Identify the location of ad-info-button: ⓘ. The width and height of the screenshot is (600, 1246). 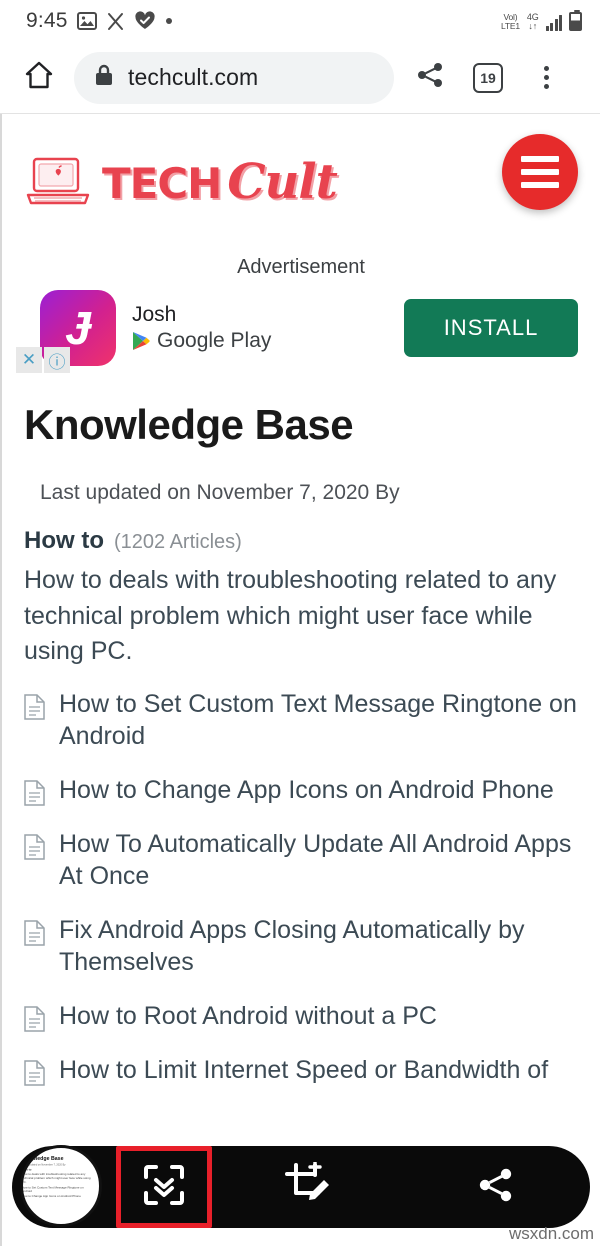
(57, 360).